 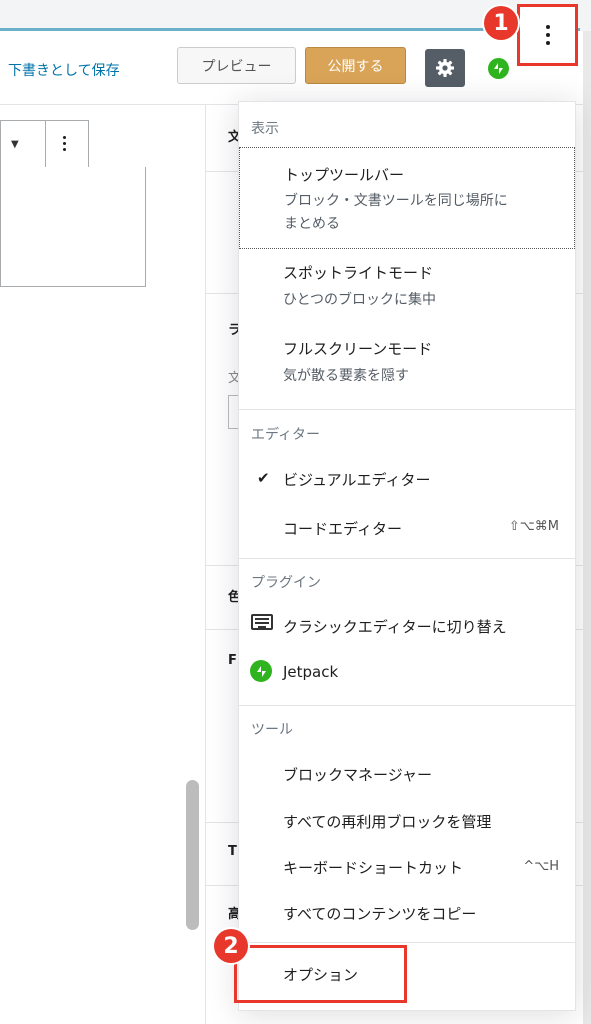 What do you see at coordinates (396, 201) in the screenshot?
I see `top-toolbar-desc-1: ブロック・文書ツールを同じ場所に` at bounding box center [396, 201].